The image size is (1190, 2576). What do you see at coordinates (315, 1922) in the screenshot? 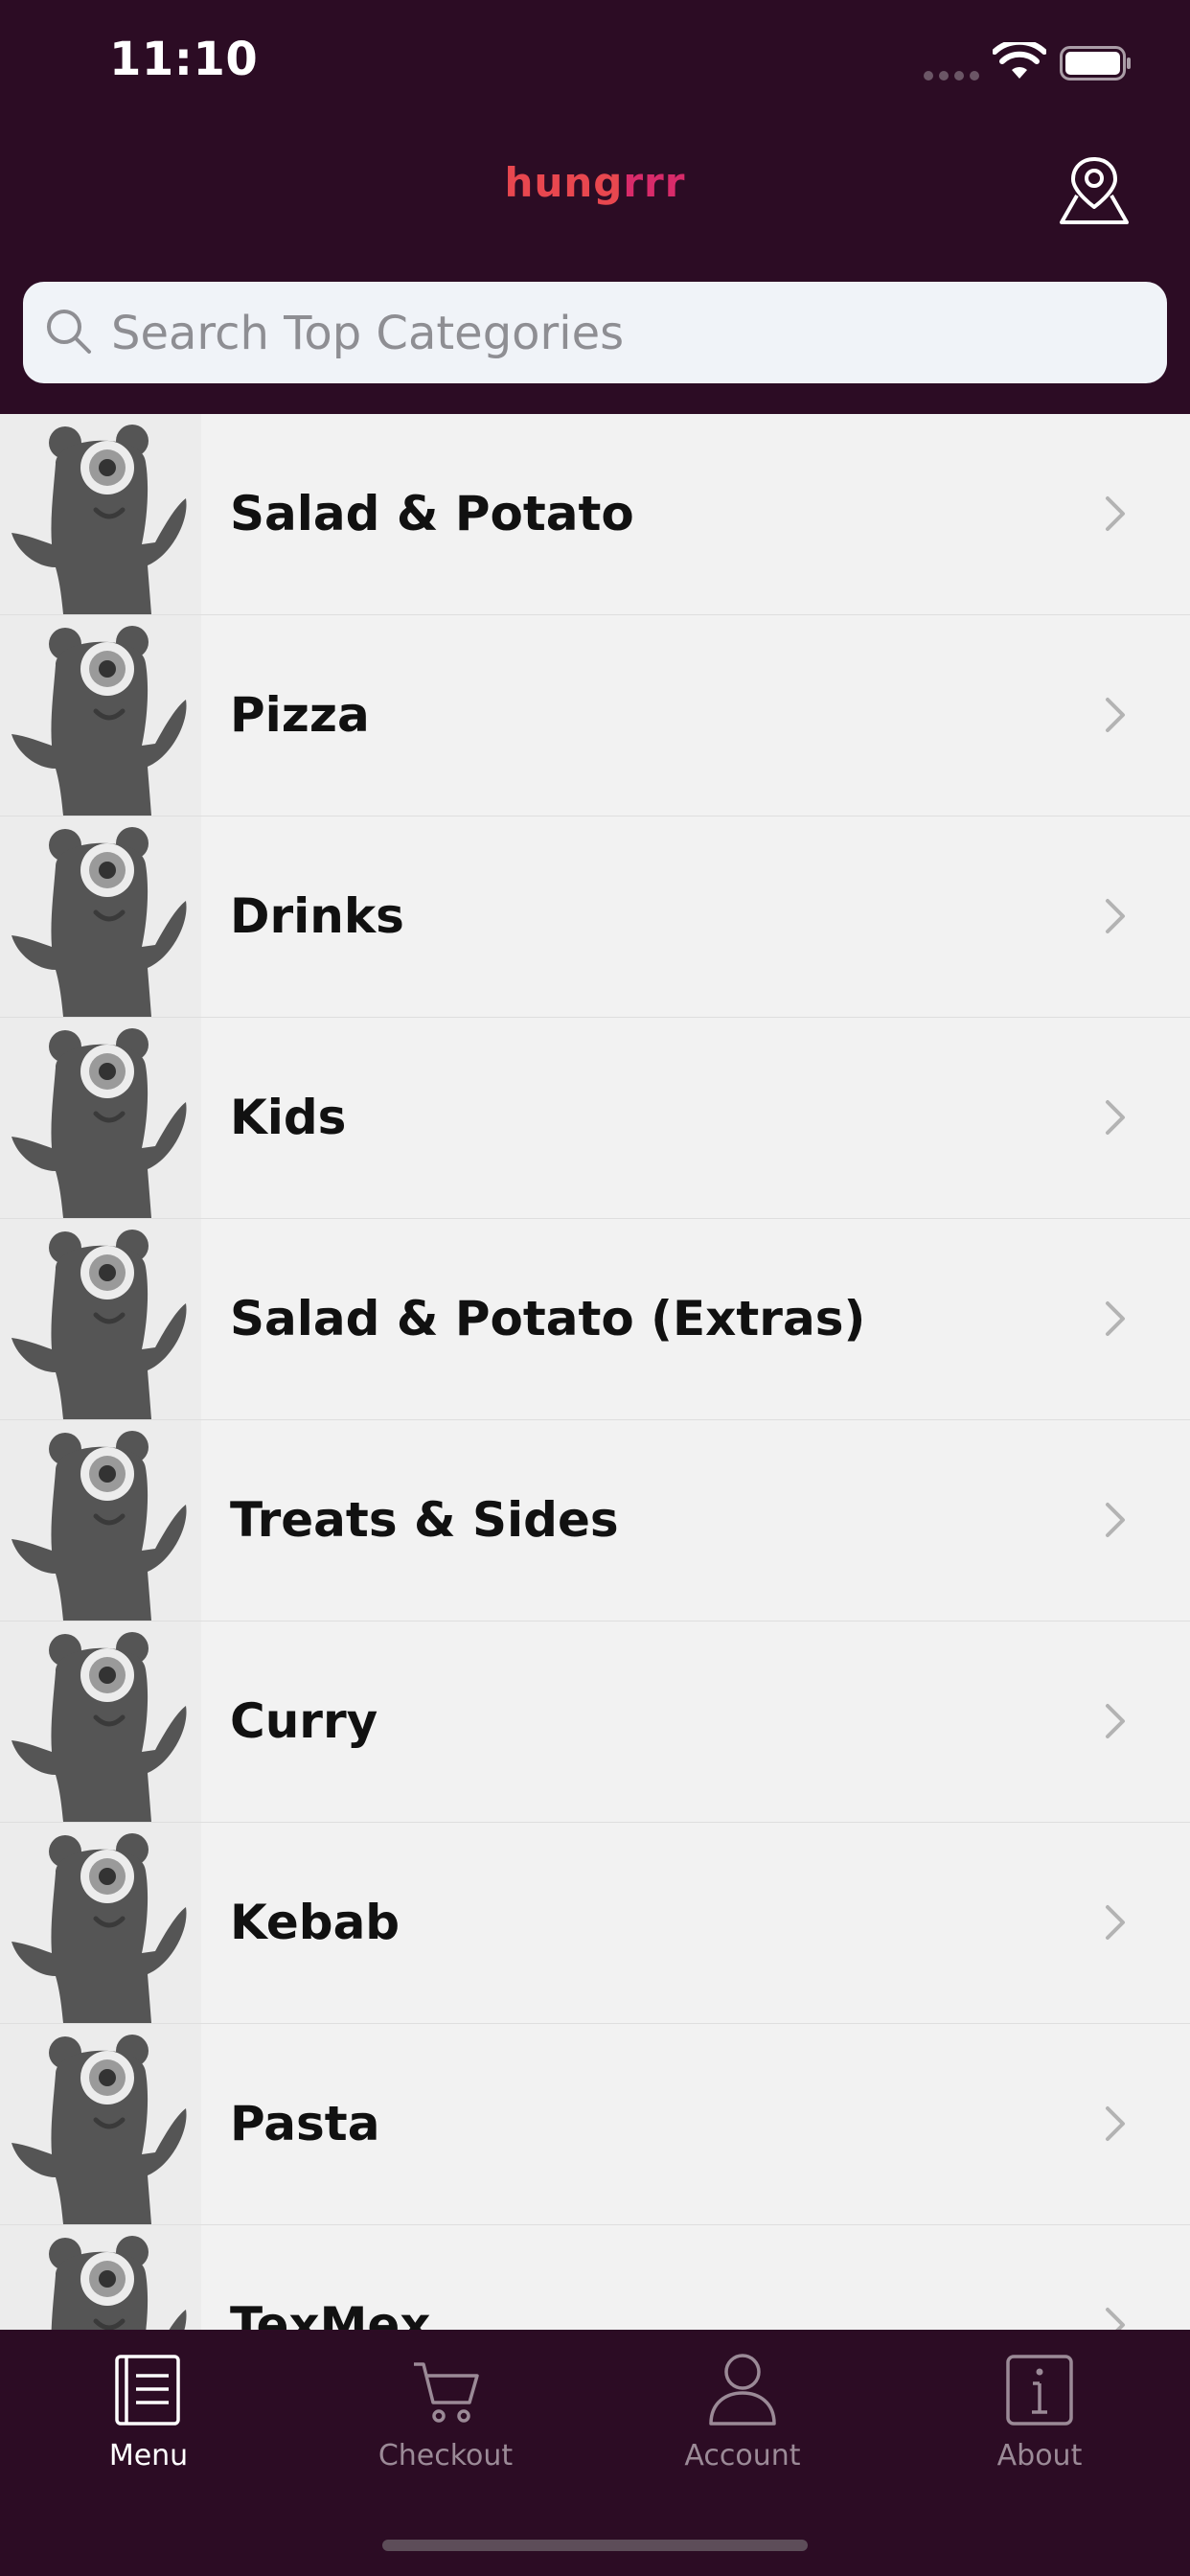
I see `category-label: Kebab` at bounding box center [315, 1922].